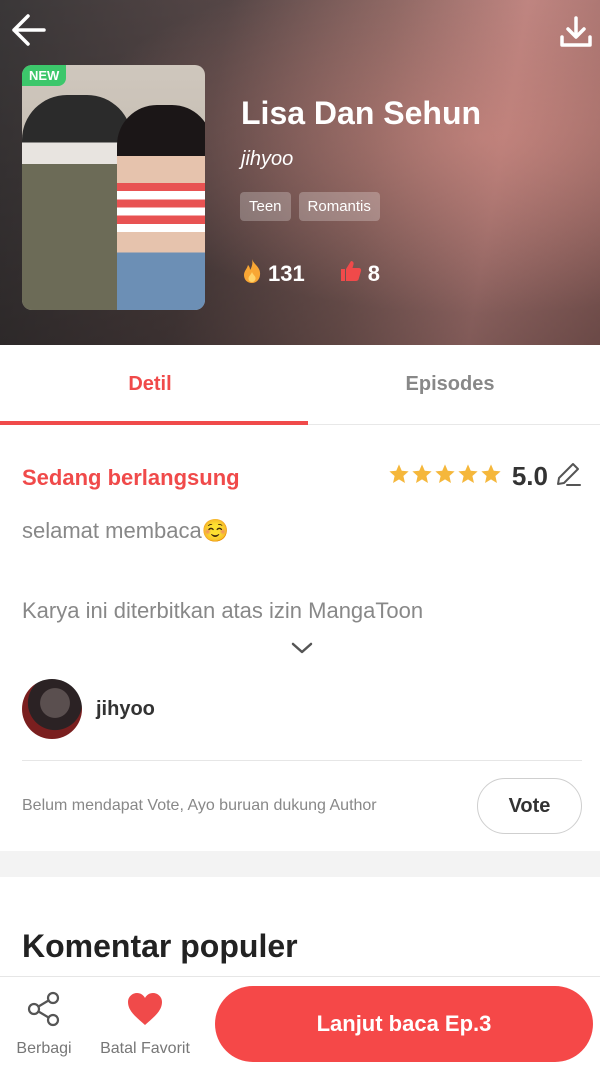  What do you see at coordinates (361, 113) in the screenshot?
I see `story-title: Lisa Dan Sehun` at bounding box center [361, 113].